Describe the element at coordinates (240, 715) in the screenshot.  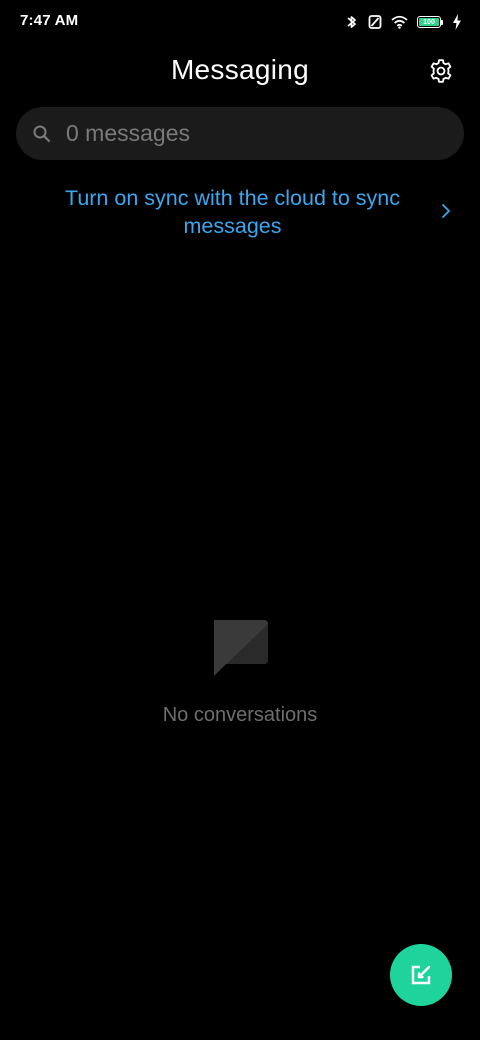
I see `empty-state-text: No conversations` at that location.